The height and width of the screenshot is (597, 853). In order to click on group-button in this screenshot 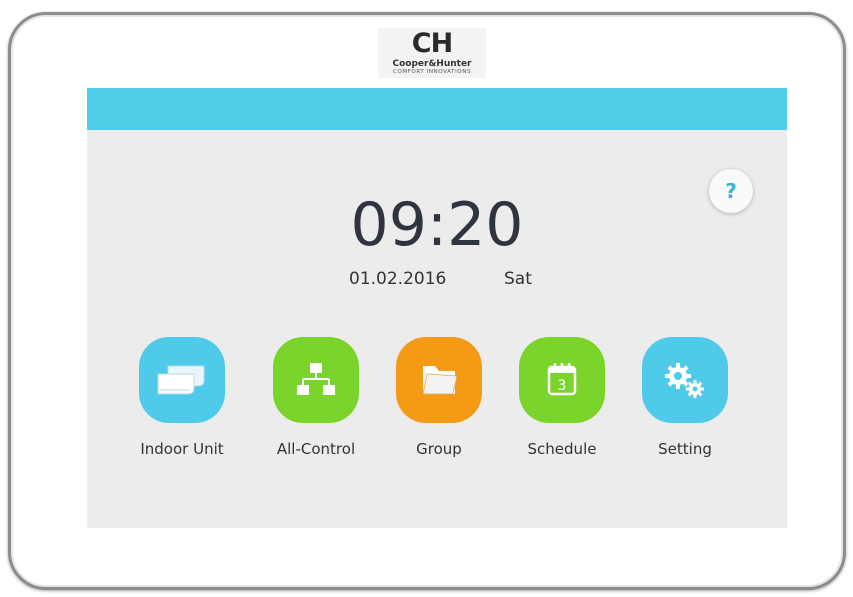, I will do `click(439, 380)`.